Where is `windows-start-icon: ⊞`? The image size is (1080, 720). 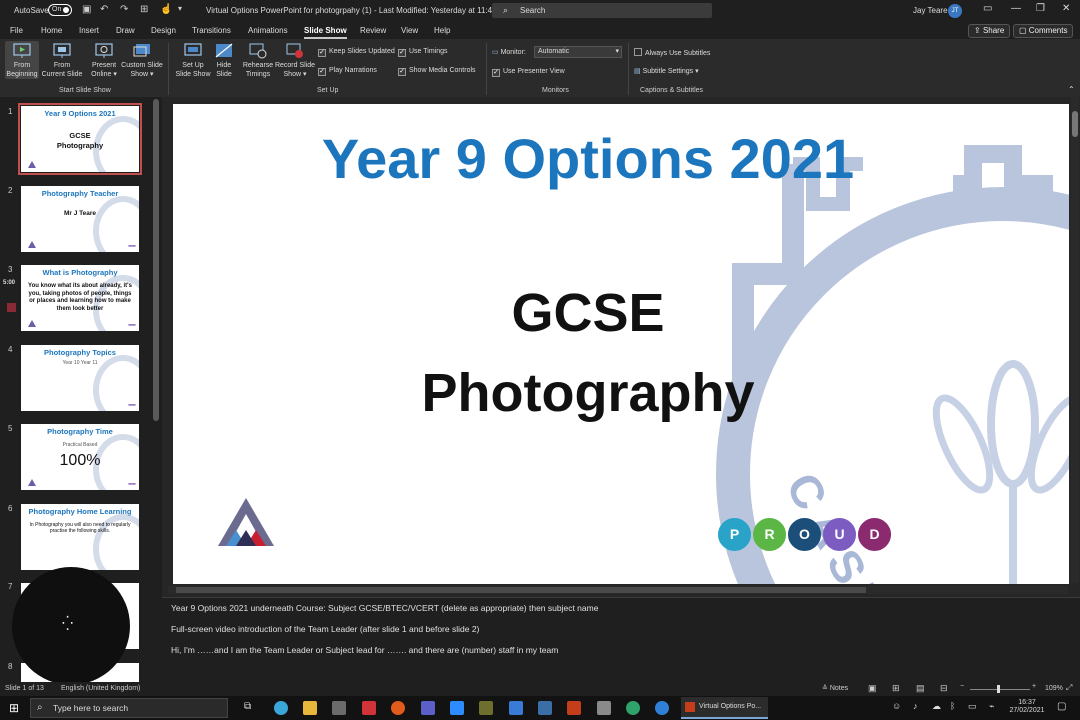
windows-start-icon: ⊞ is located at coordinates (14, 708).